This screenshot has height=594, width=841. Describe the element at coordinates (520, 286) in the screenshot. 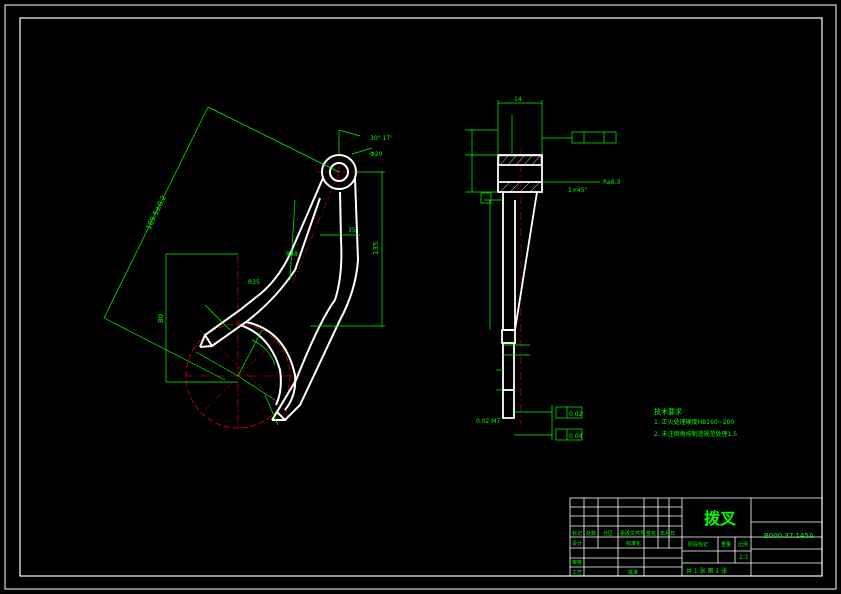

I see `side-outline` at that location.